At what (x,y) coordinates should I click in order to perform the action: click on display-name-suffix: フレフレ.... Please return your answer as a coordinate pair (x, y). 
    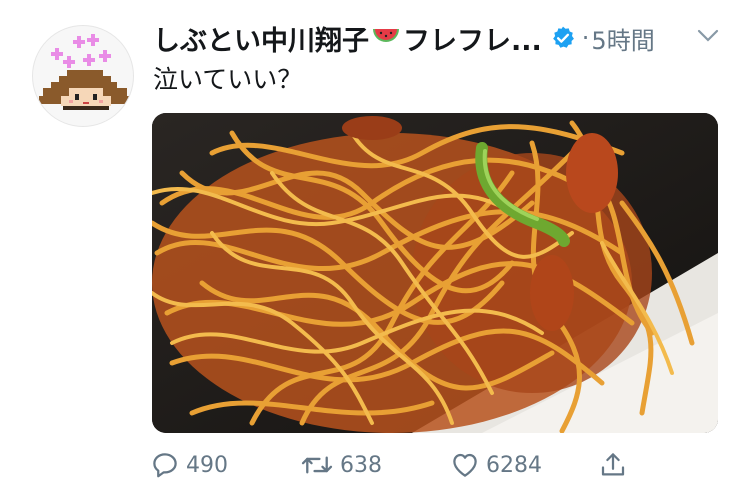
    Looking at the image, I should click on (472, 38).